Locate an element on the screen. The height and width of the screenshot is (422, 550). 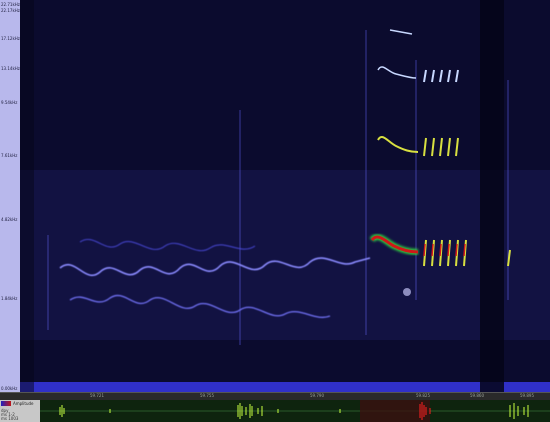
freq-label: 0.00kHz is located at coordinates (9, 388).